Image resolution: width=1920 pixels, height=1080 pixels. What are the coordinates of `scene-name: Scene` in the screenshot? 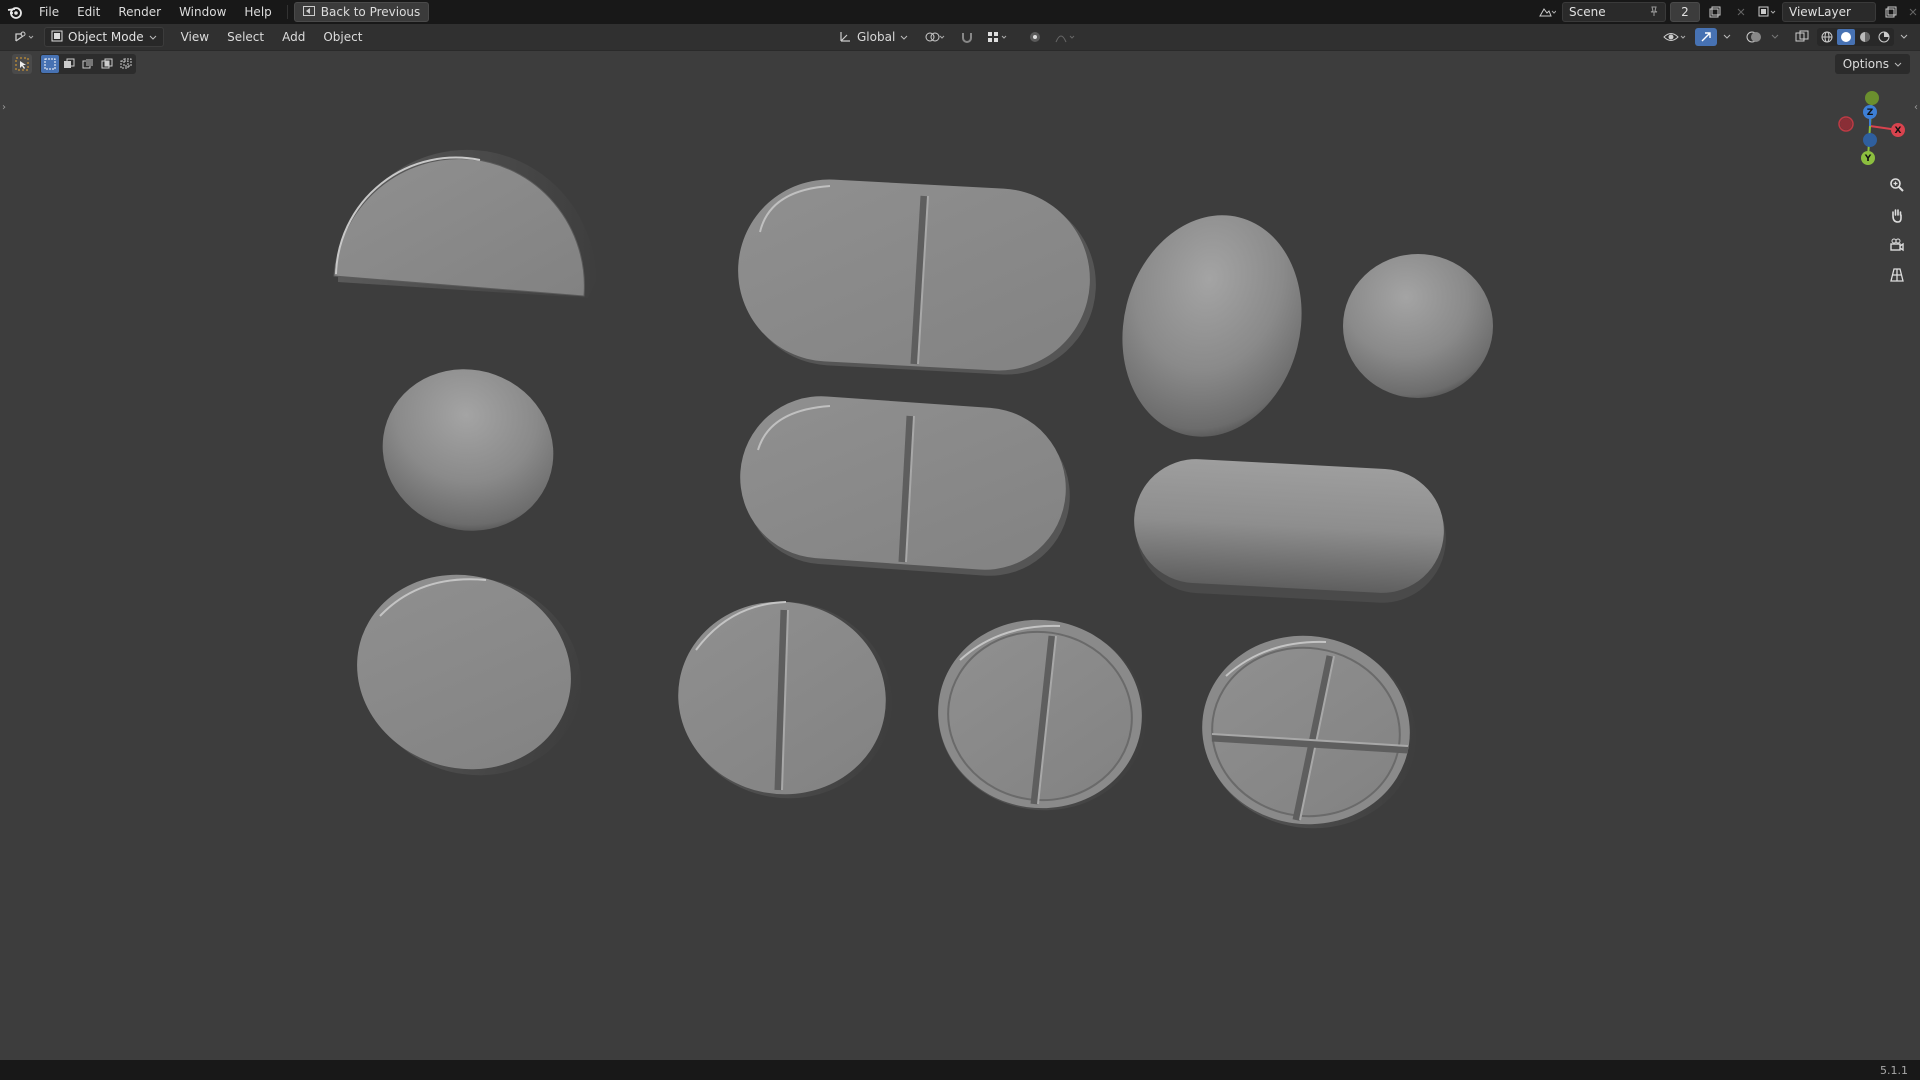 It's located at (1587, 12).